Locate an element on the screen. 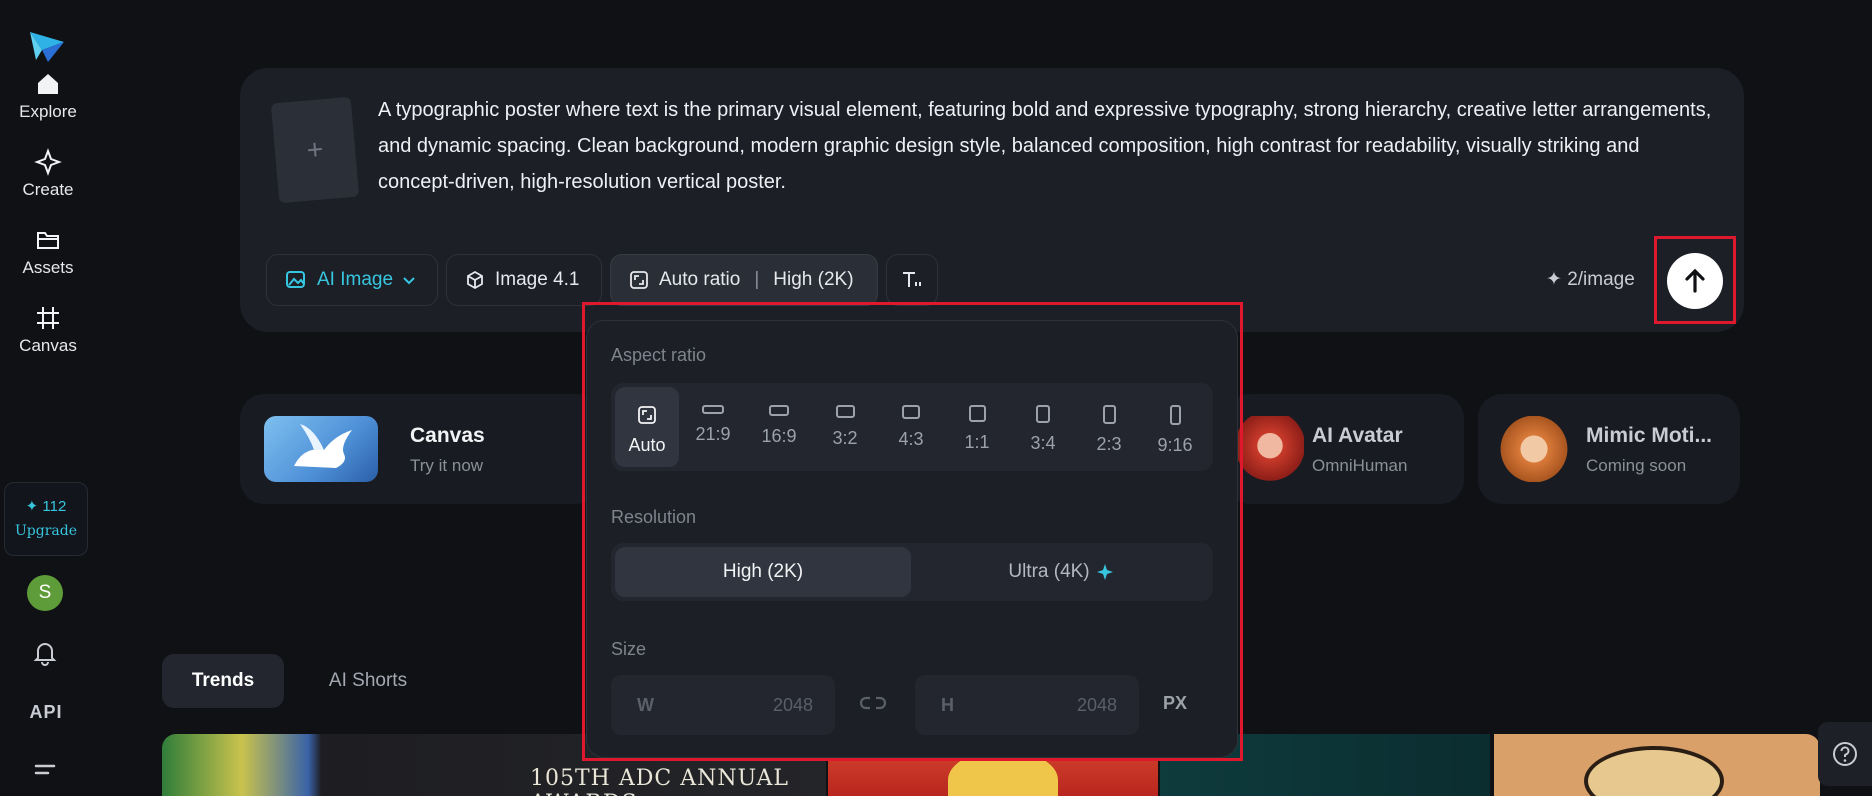 This screenshot has width=1872, height=796. ratio-resolution-button: Auto ratio | High (2K) is located at coordinates (744, 280).